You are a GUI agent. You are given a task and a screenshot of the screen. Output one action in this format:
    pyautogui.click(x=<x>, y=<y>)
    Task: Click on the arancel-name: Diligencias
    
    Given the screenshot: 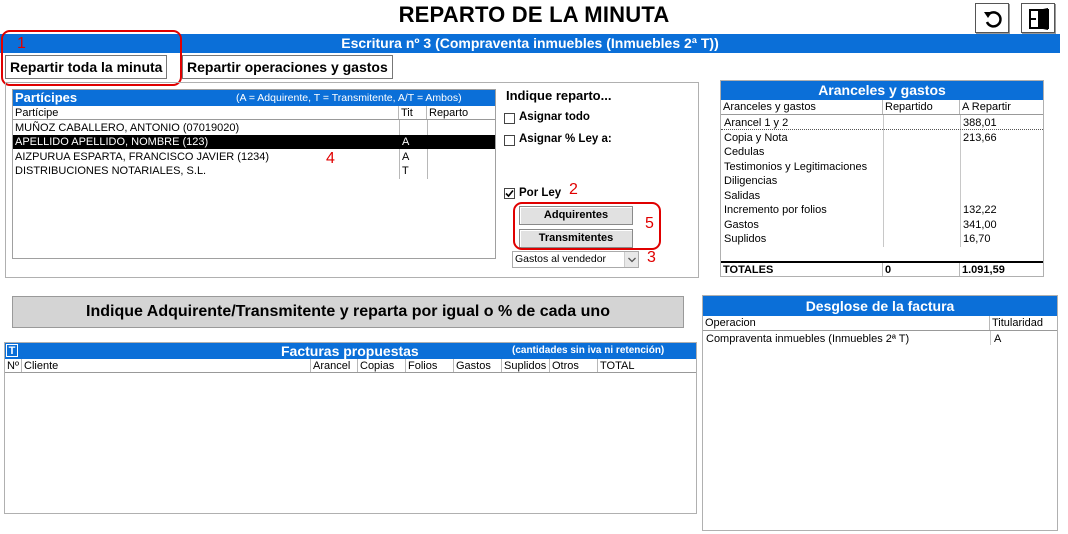 What is the action you would take?
    pyautogui.click(x=751, y=181)
    